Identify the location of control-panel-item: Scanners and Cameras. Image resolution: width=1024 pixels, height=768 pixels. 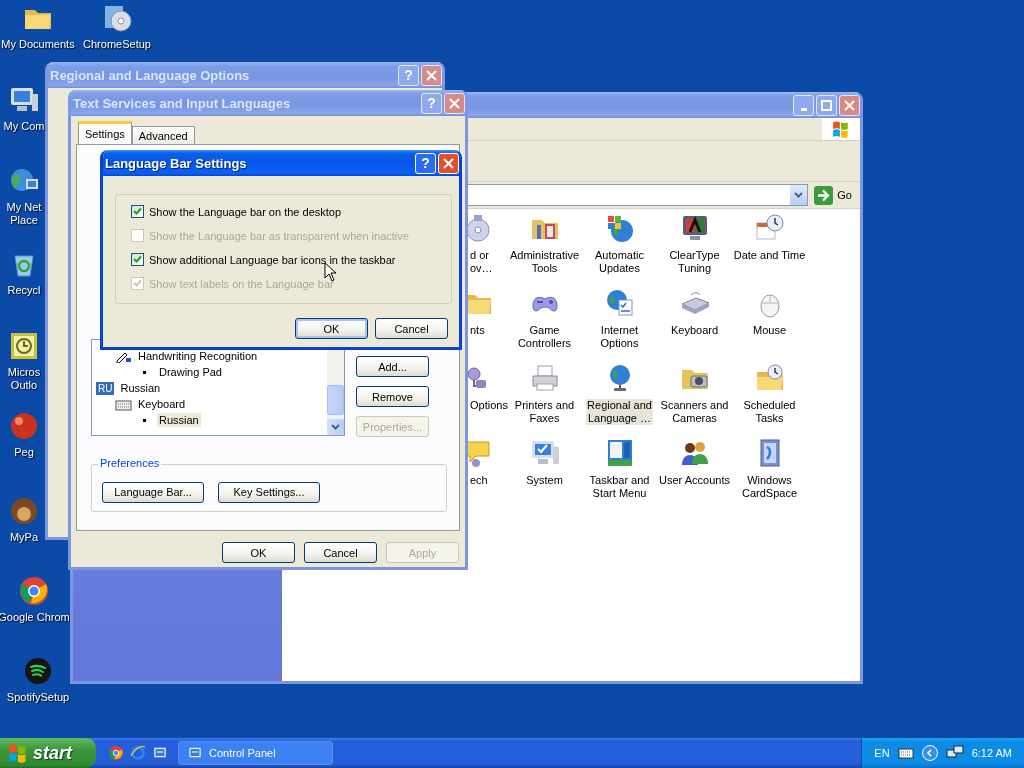
(694, 412).